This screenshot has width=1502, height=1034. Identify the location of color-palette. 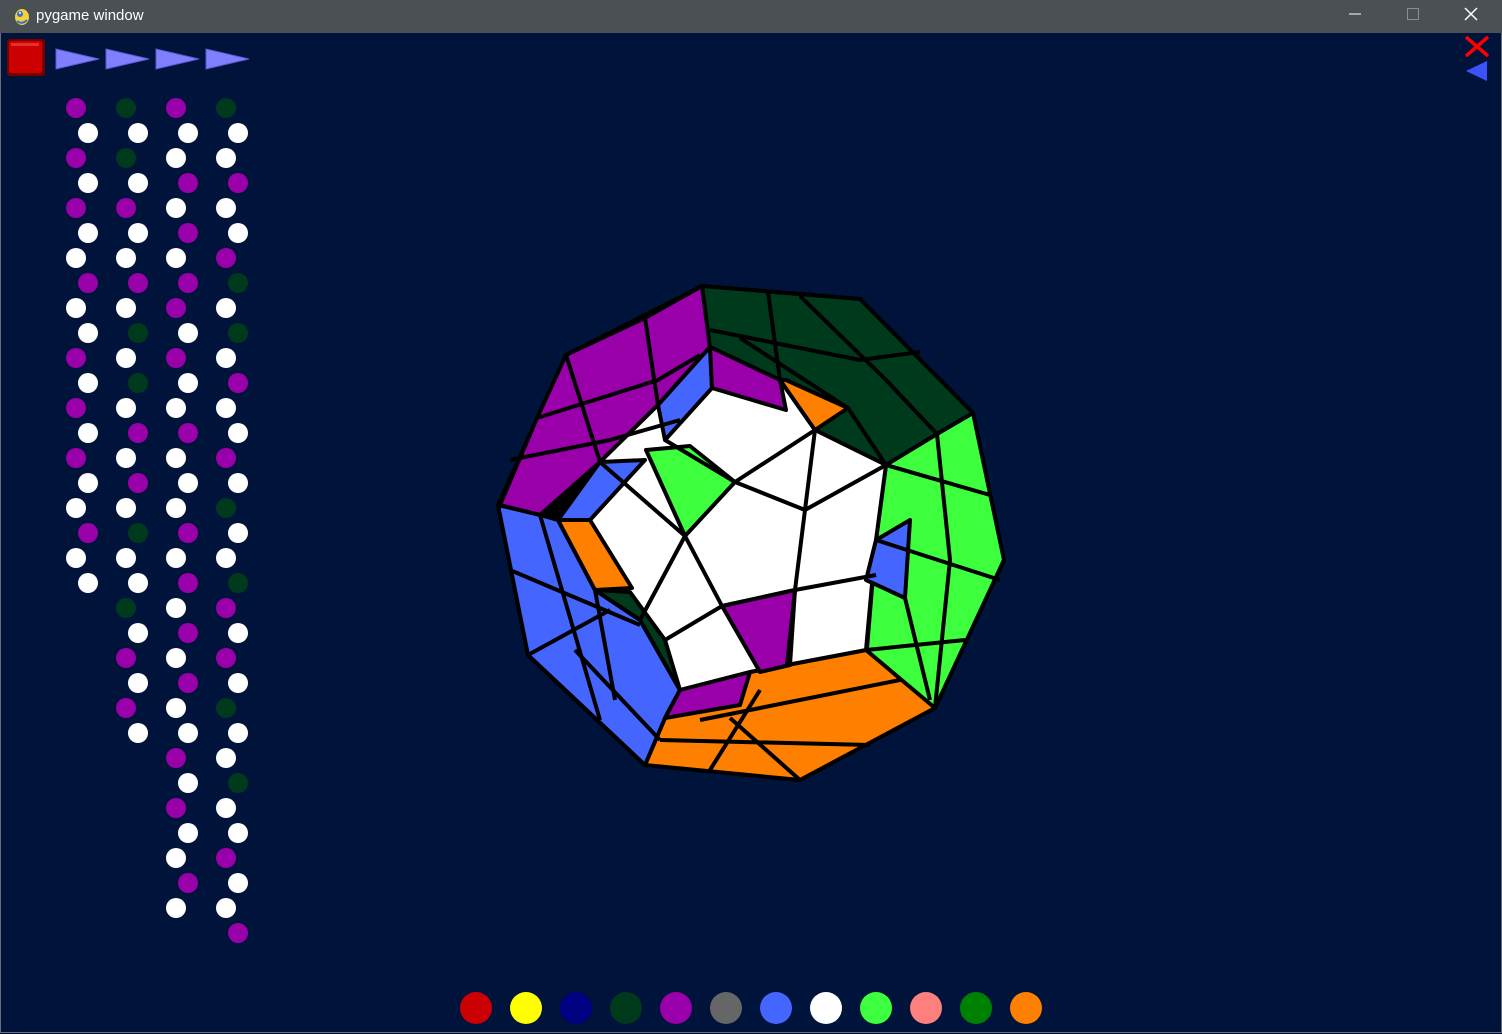
(751, 1008).